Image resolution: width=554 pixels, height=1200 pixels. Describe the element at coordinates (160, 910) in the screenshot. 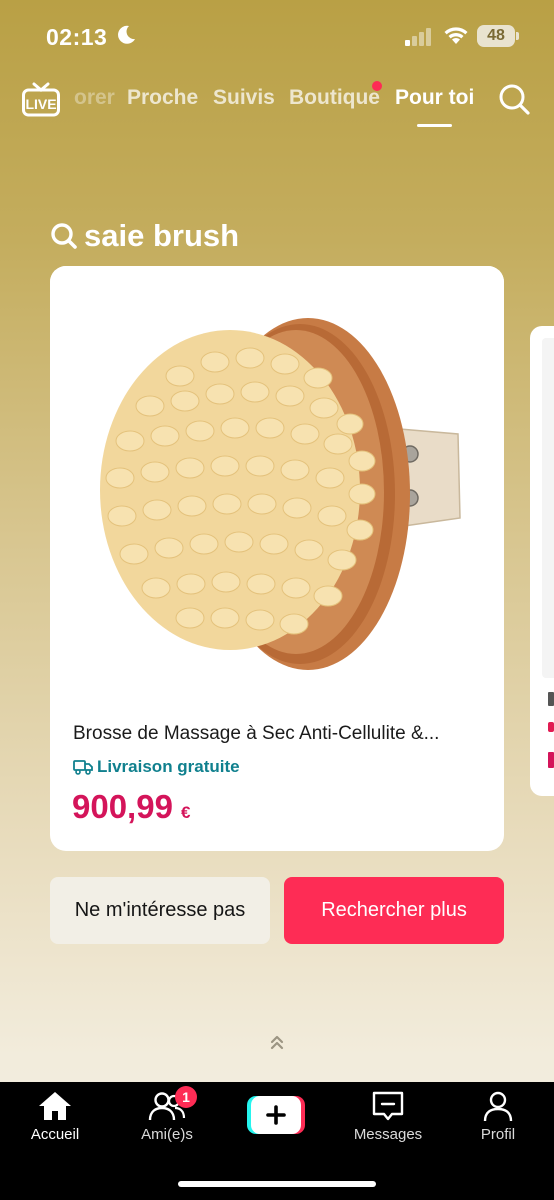

I see `not-interested-button: Ne m'intéresse pas` at that location.